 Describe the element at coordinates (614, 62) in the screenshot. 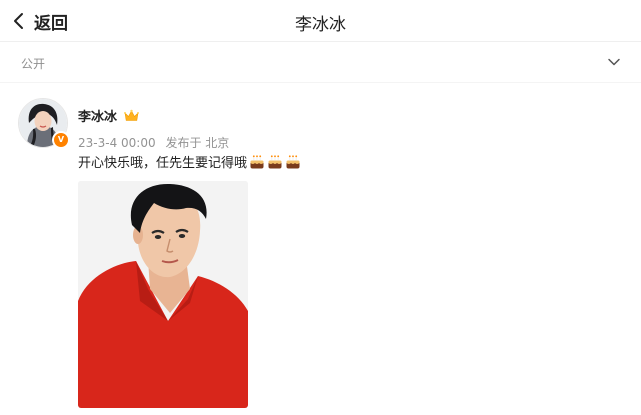

I see `chevron-down-icon` at that location.